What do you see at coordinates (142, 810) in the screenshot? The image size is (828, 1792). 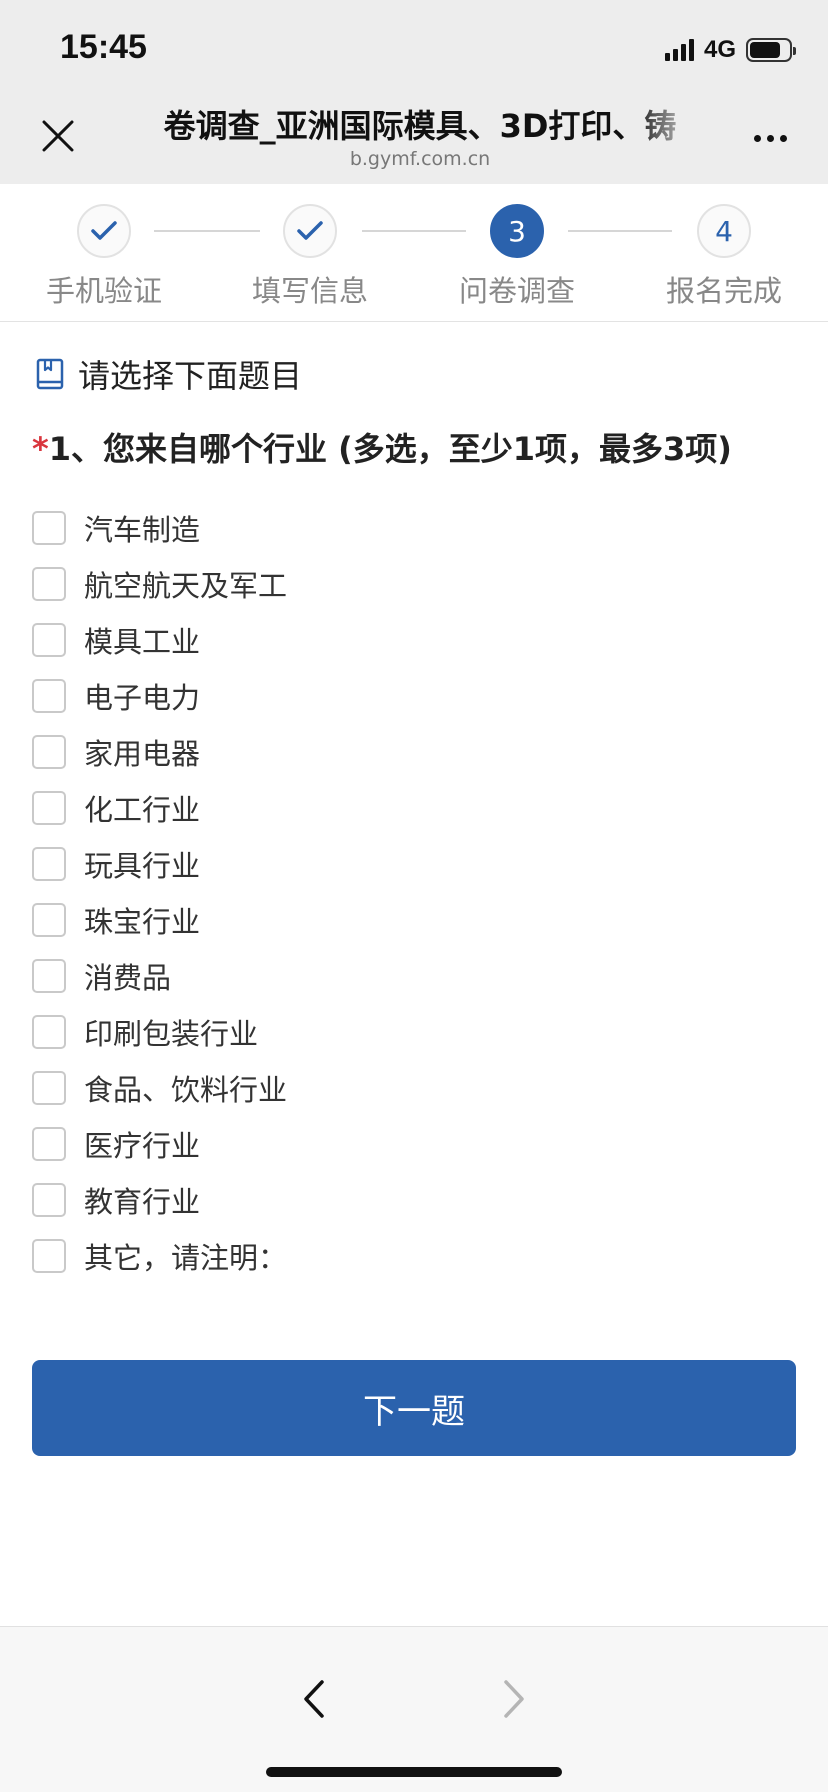 I see `option-label: 化工行业` at bounding box center [142, 810].